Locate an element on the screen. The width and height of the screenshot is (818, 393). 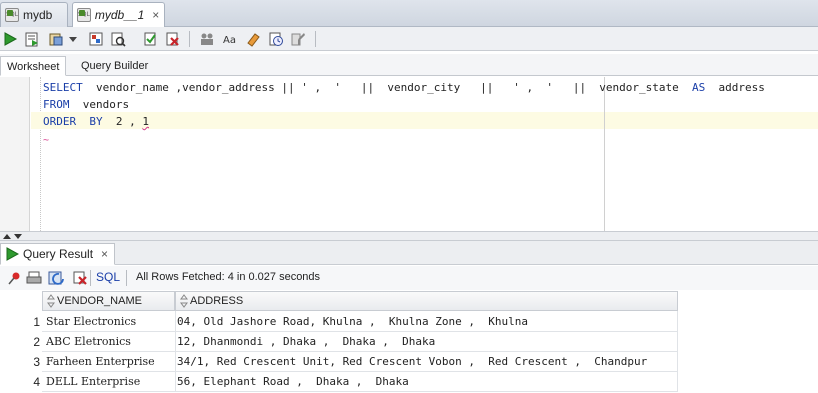
row-number: 3 is located at coordinates (36, 362).